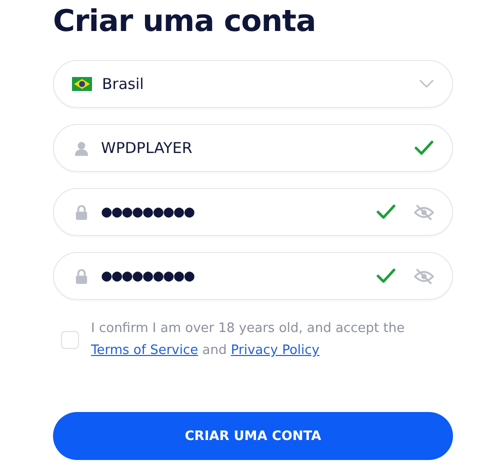 This screenshot has width=500, height=472. I want to click on terms-link: Terms of Service, so click(144, 350).